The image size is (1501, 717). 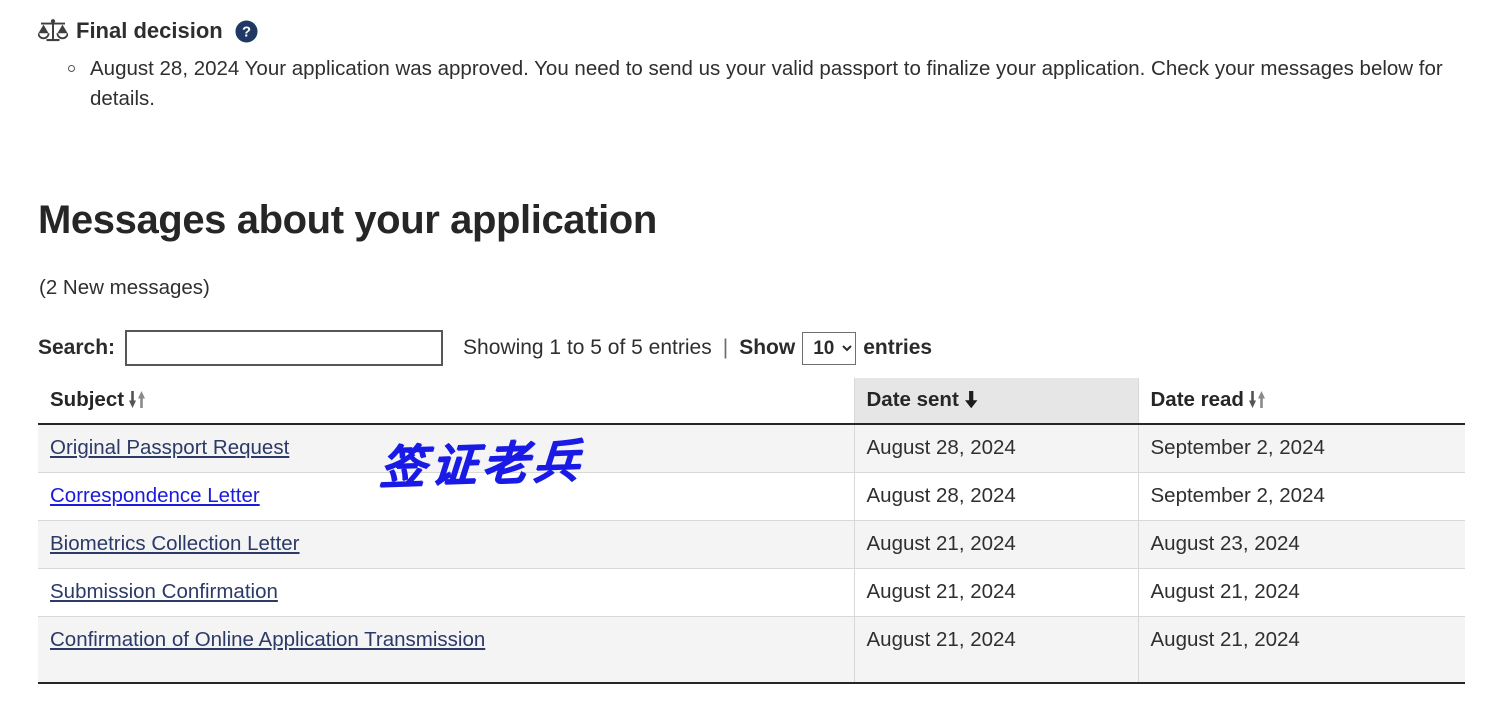 What do you see at coordinates (829, 348) in the screenshot?
I see `page-length-select: 10` at bounding box center [829, 348].